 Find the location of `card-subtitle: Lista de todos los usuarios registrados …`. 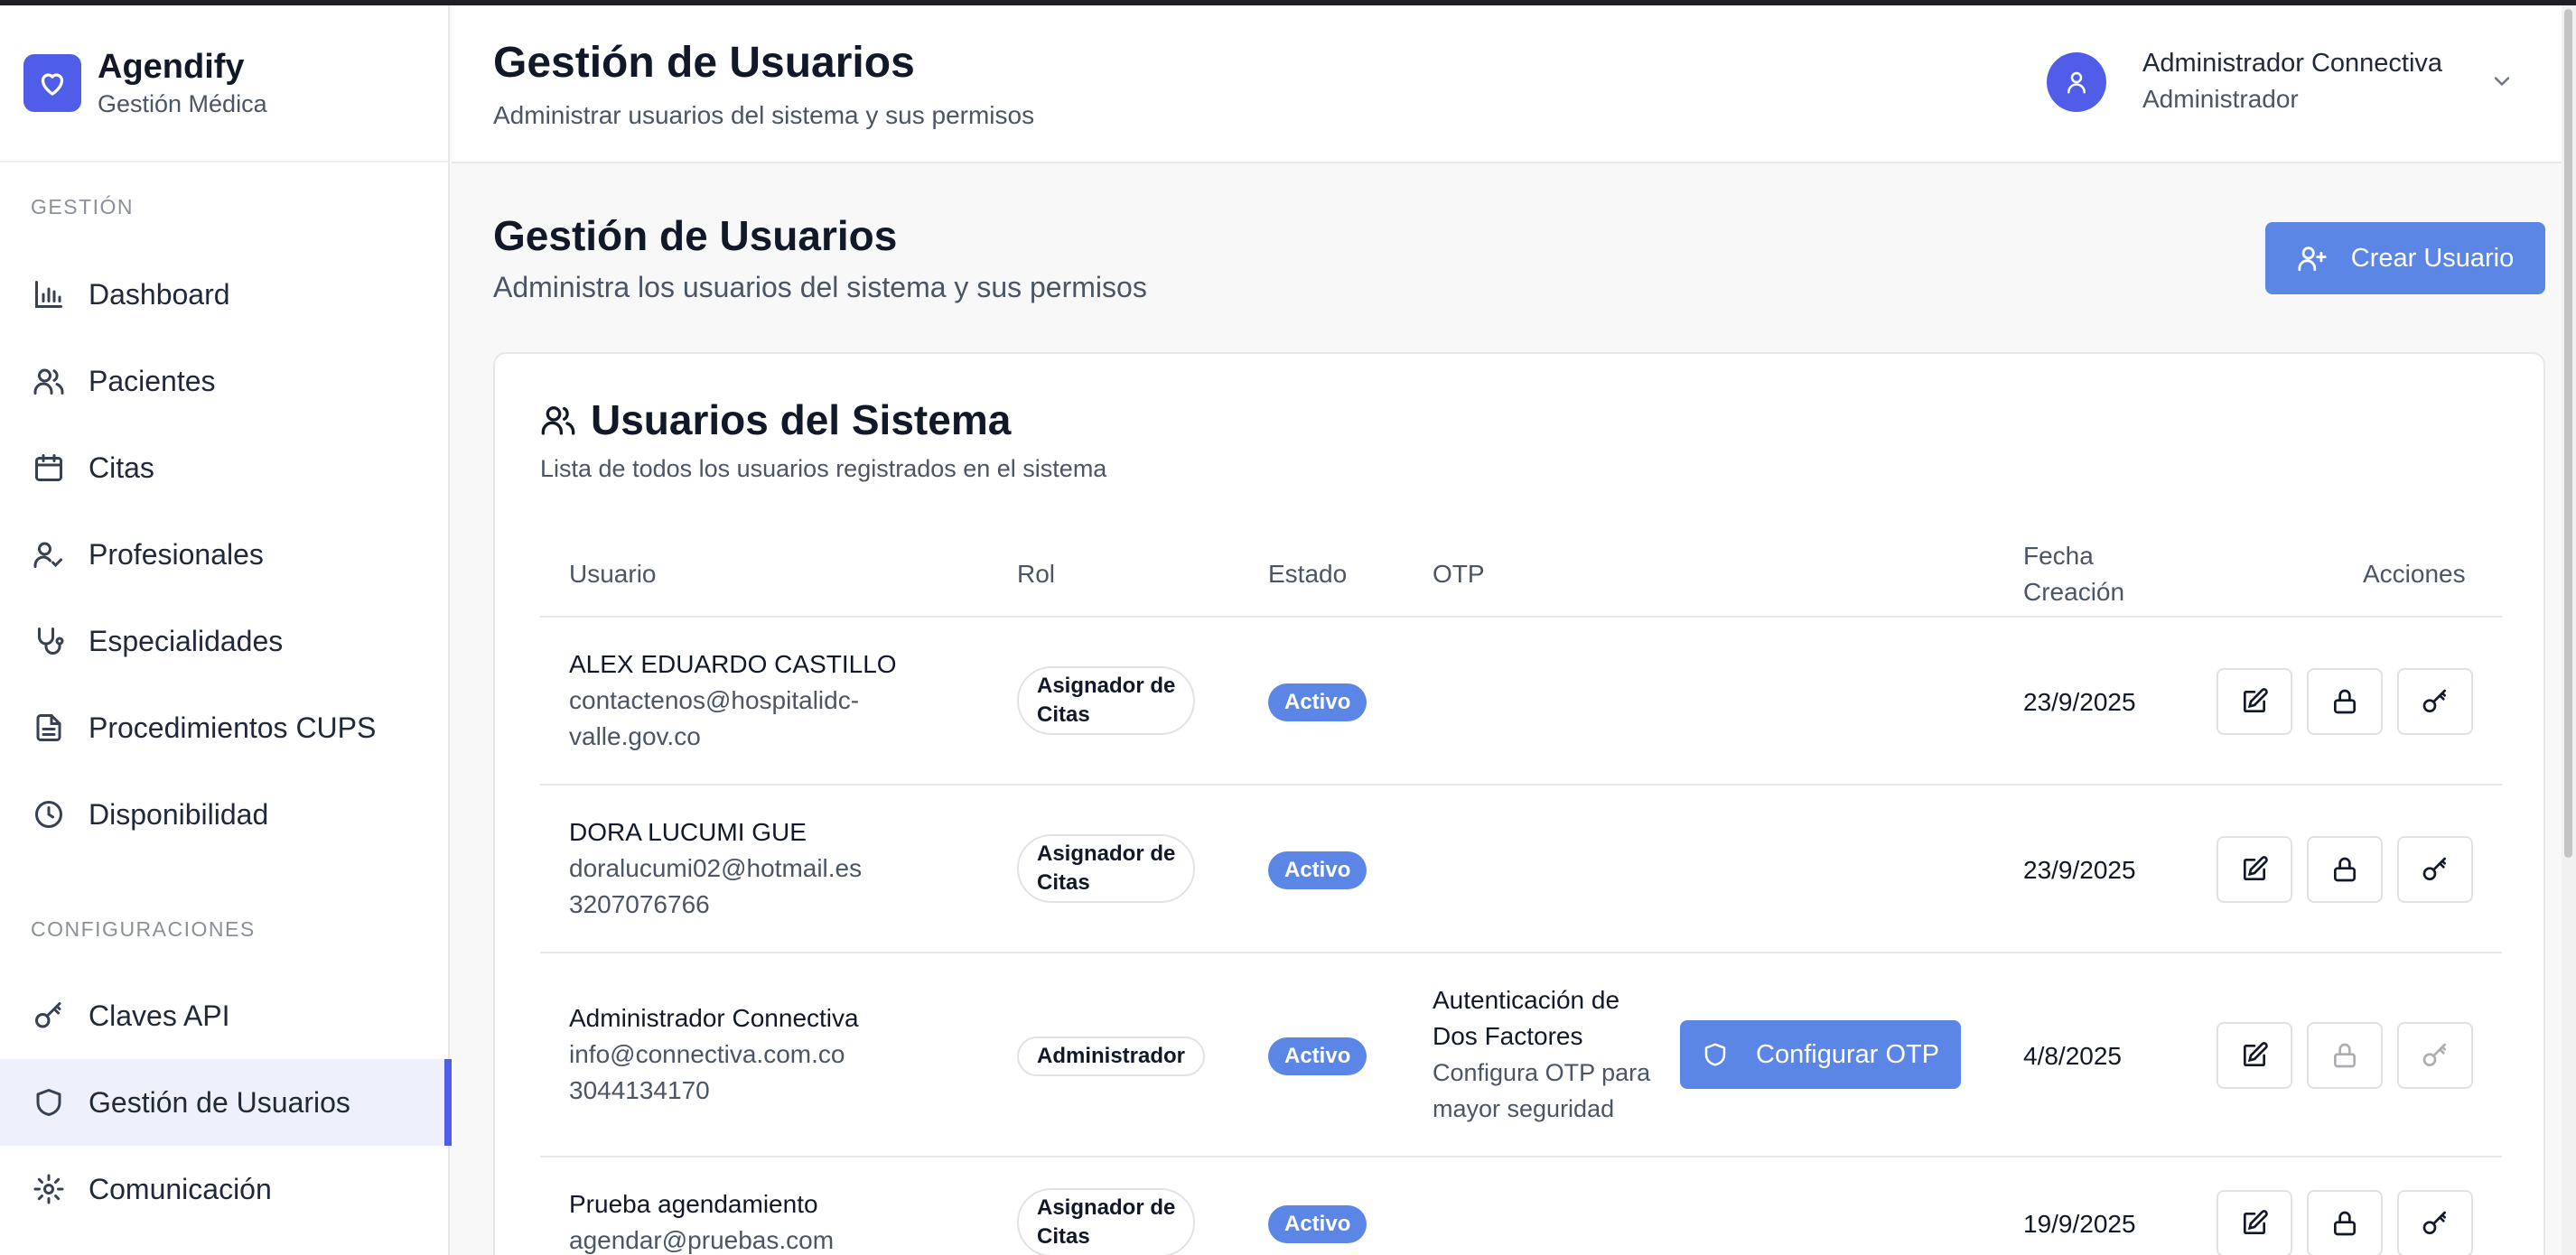

card-subtitle: Lista de todos los usuarios registrados … is located at coordinates (823, 468).